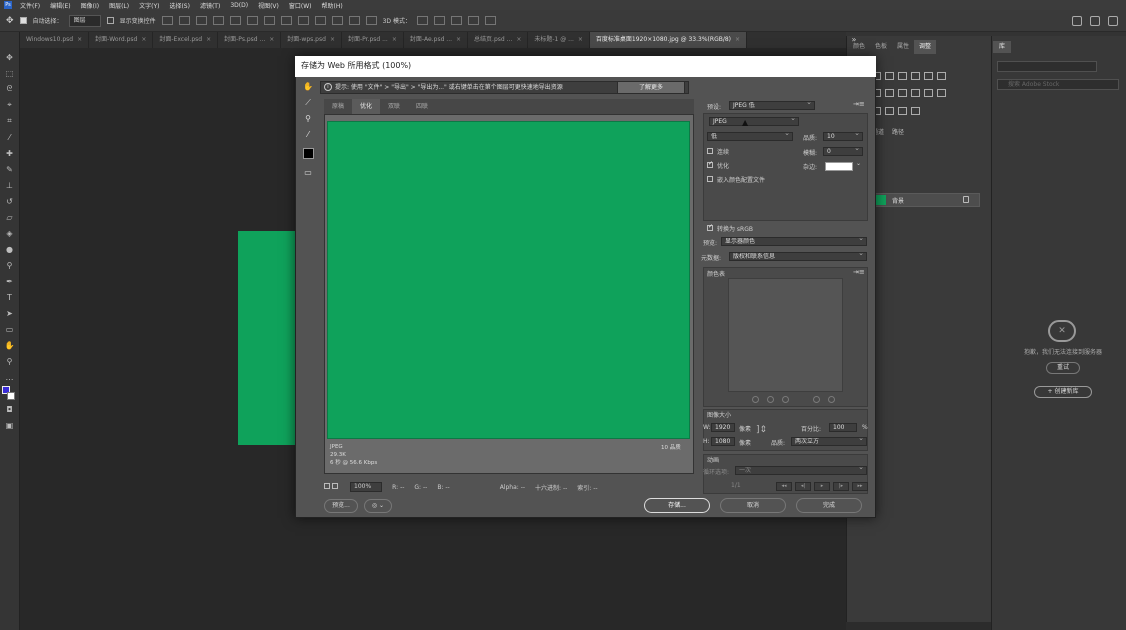 This screenshot has height=630, width=1126. What do you see at coordinates (816, 399) in the screenshot?
I see `new-color-icon` at bounding box center [816, 399].